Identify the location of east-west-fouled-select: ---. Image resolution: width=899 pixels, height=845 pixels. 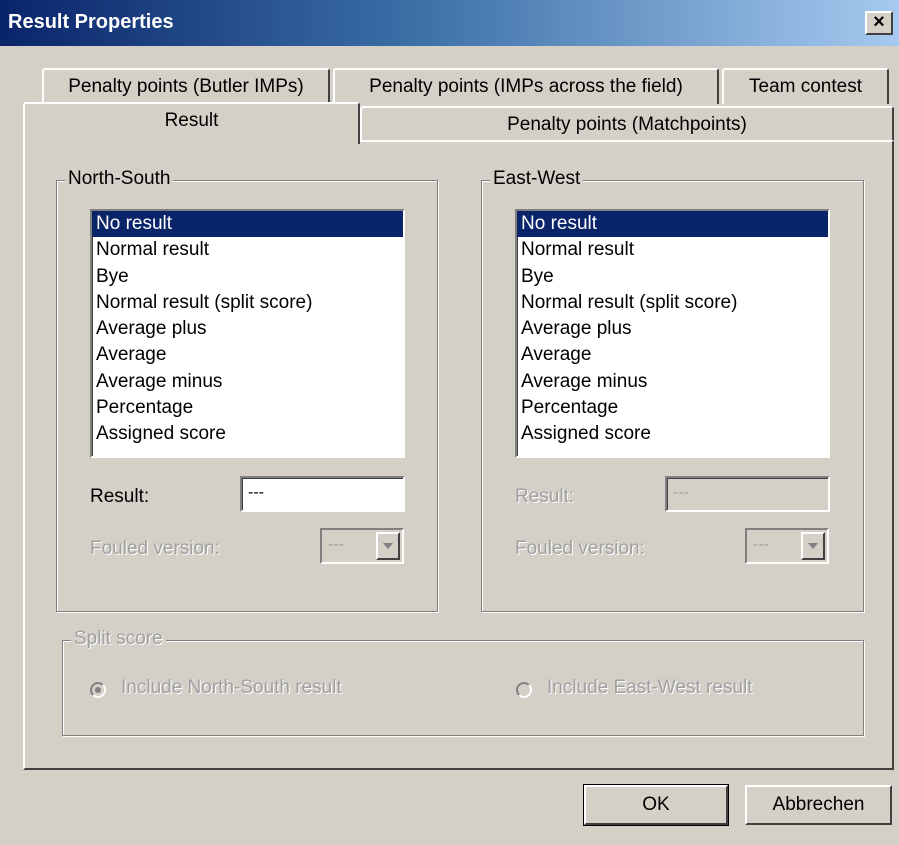
(787, 546).